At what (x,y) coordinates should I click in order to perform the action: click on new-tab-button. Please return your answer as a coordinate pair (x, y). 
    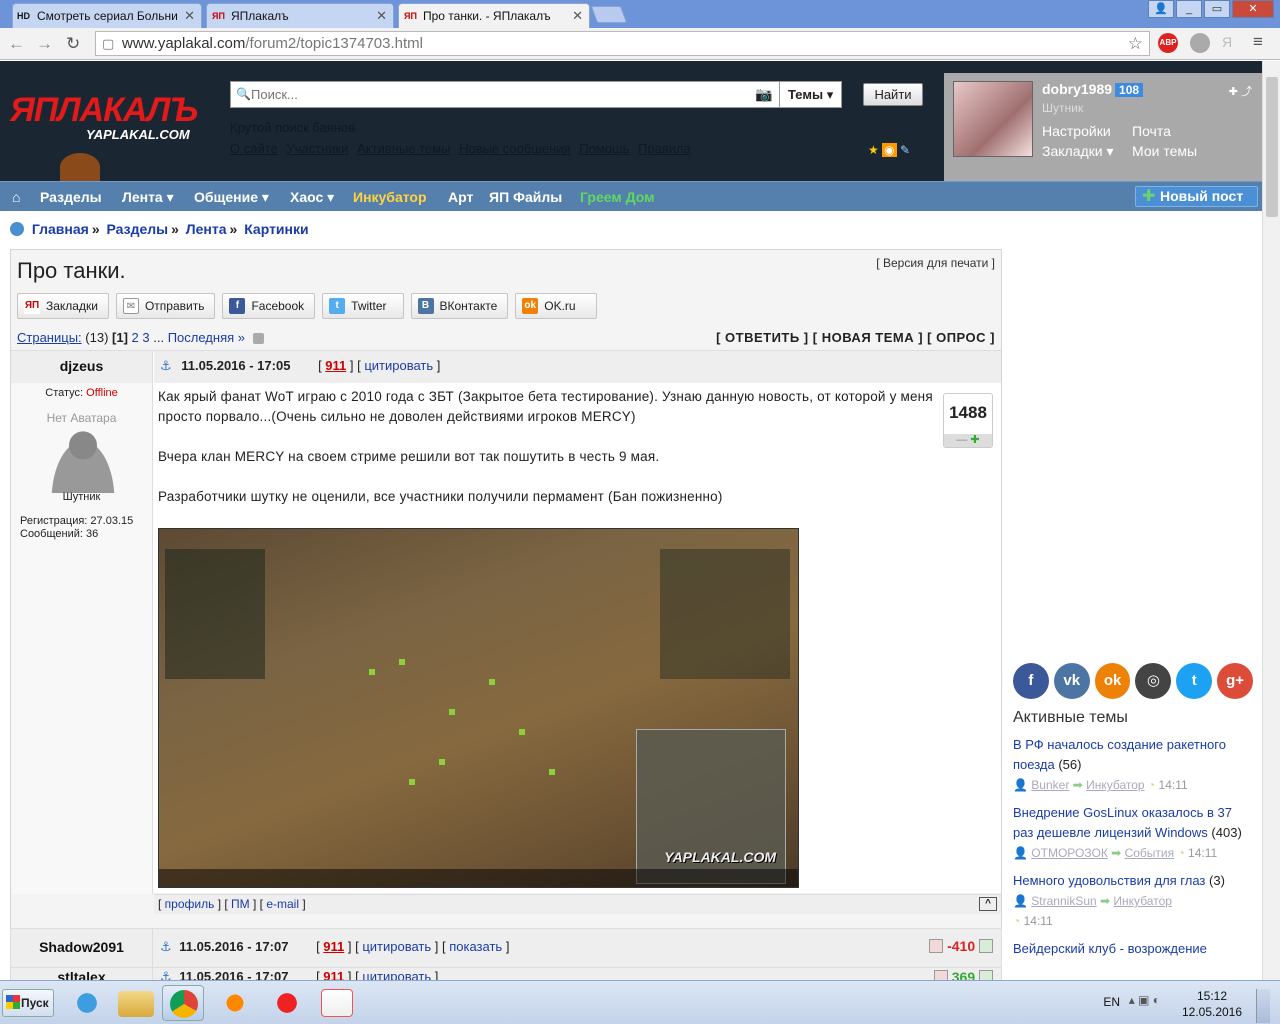
    Looking at the image, I should click on (609, 14).